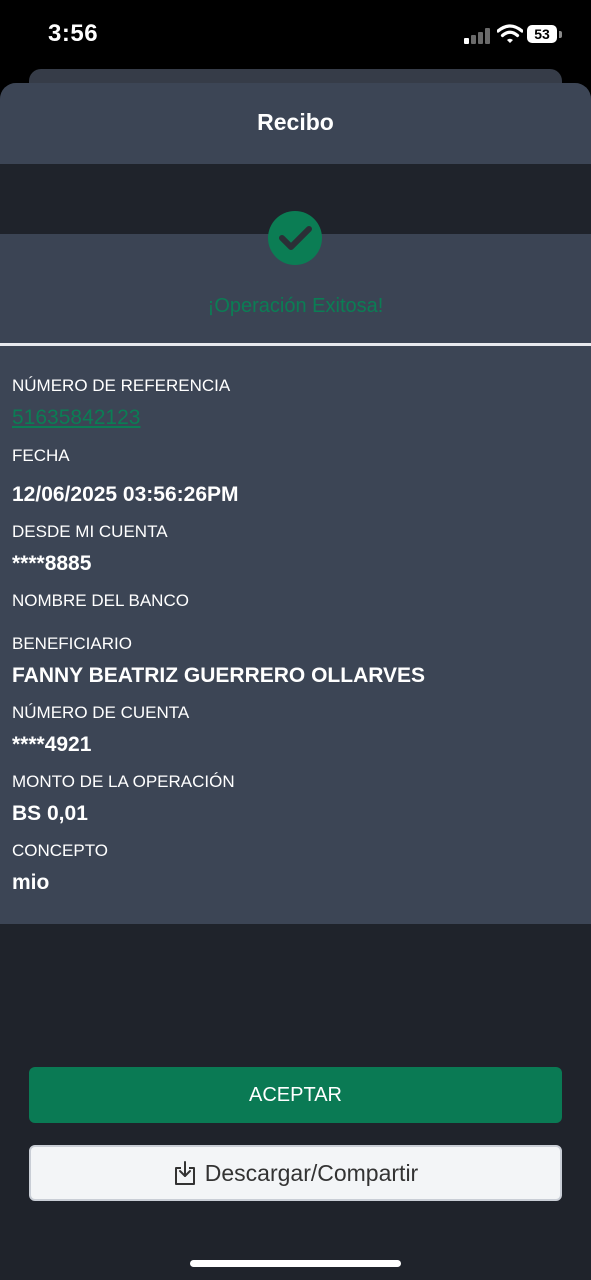 The image size is (591, 1280). What do you see at coordinates (52, 744) in the screenshot?
I see `account-number-value: ****4921` at bounding box center [52, 744].